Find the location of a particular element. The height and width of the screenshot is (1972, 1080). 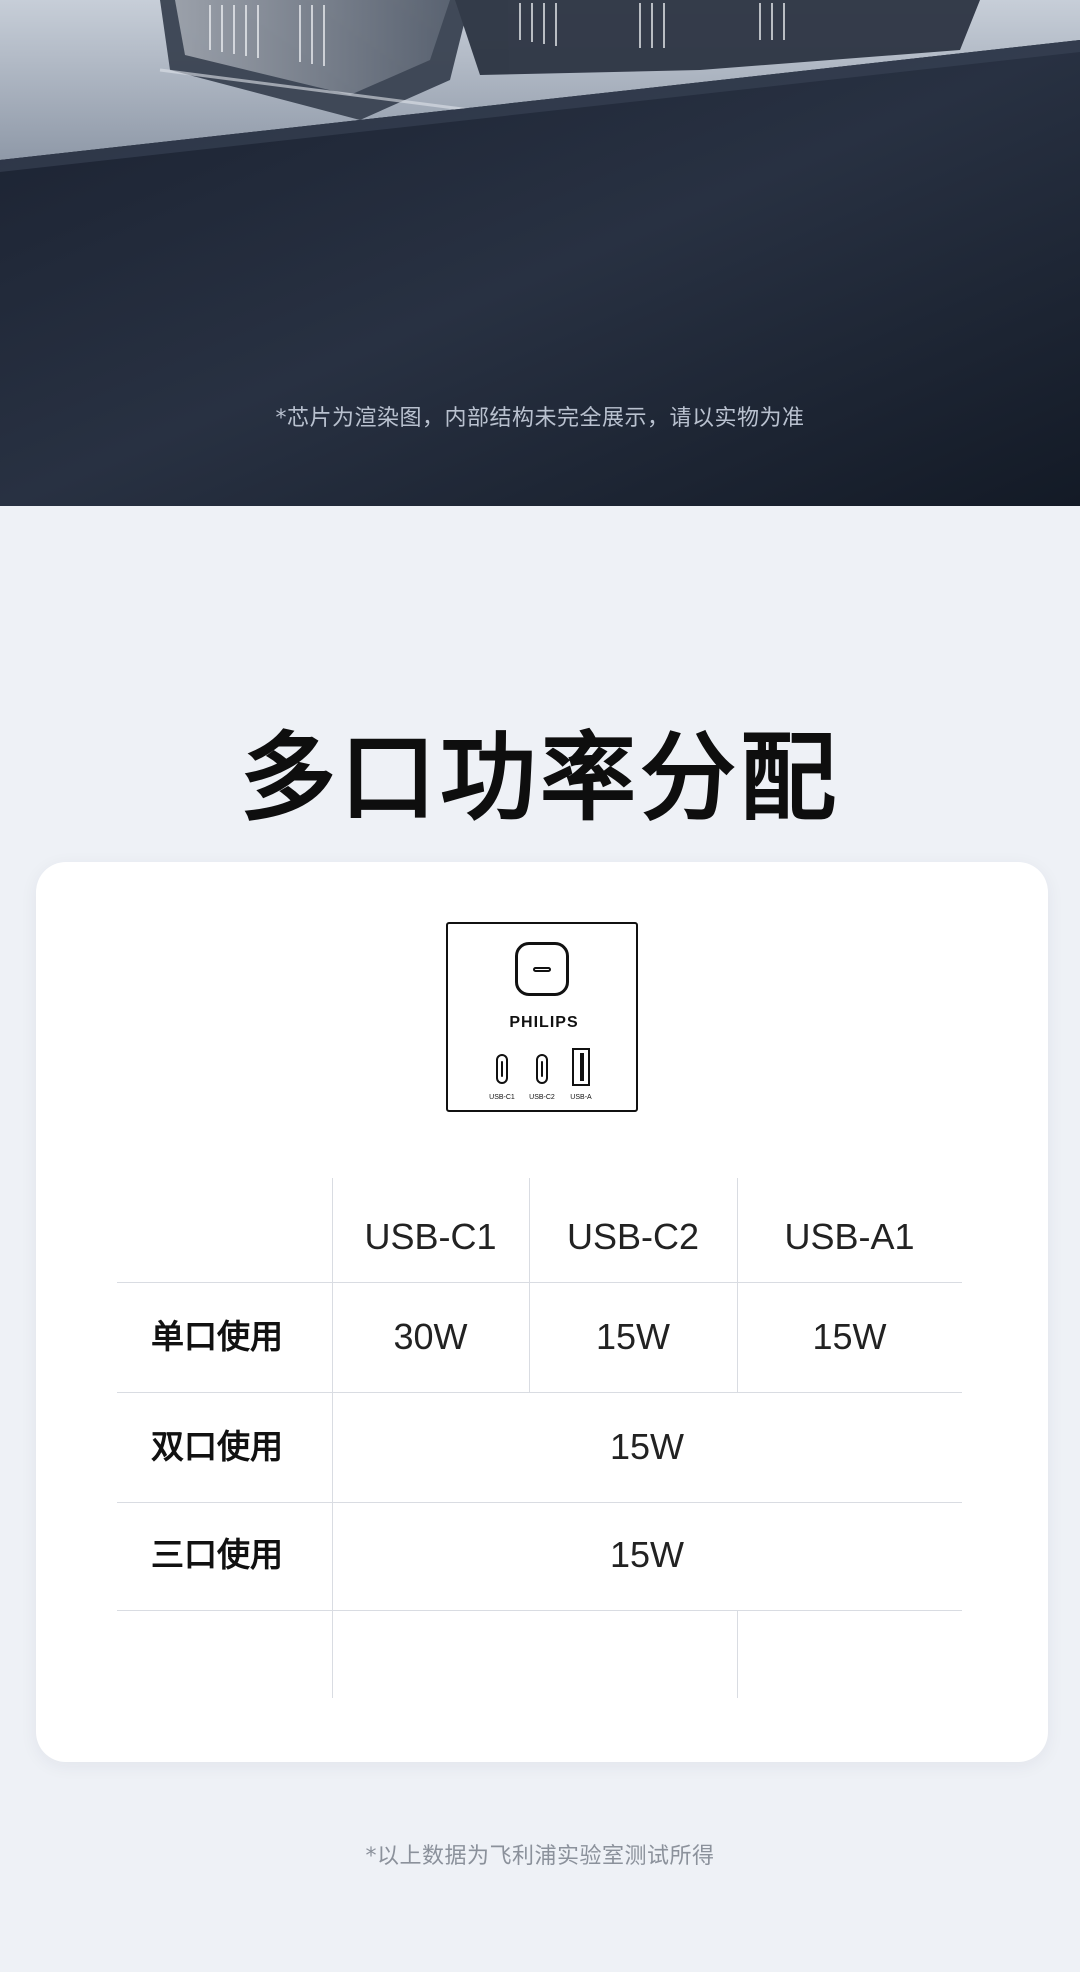

column-header-usb-a1: USB-A1 is located at coordinates (849, 1236).